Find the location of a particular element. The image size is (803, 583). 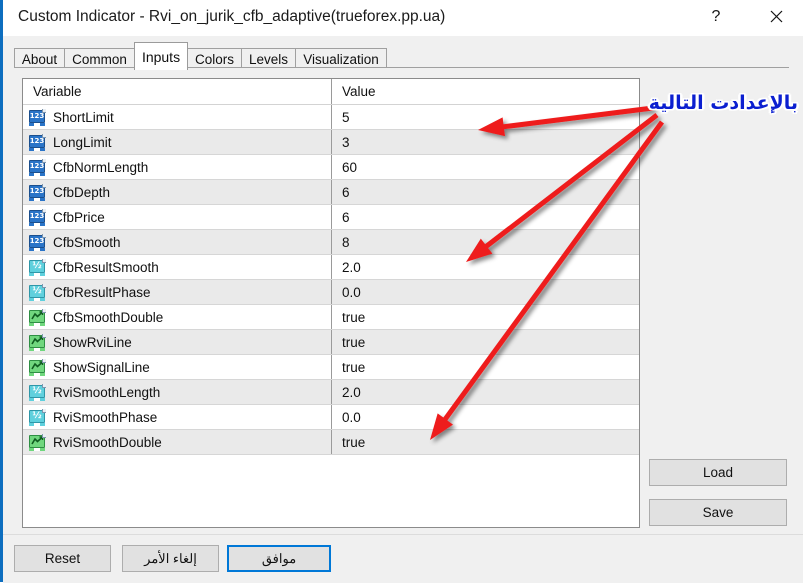

variable-name: RviSmoothDouble is located at coordinates (107, 442).